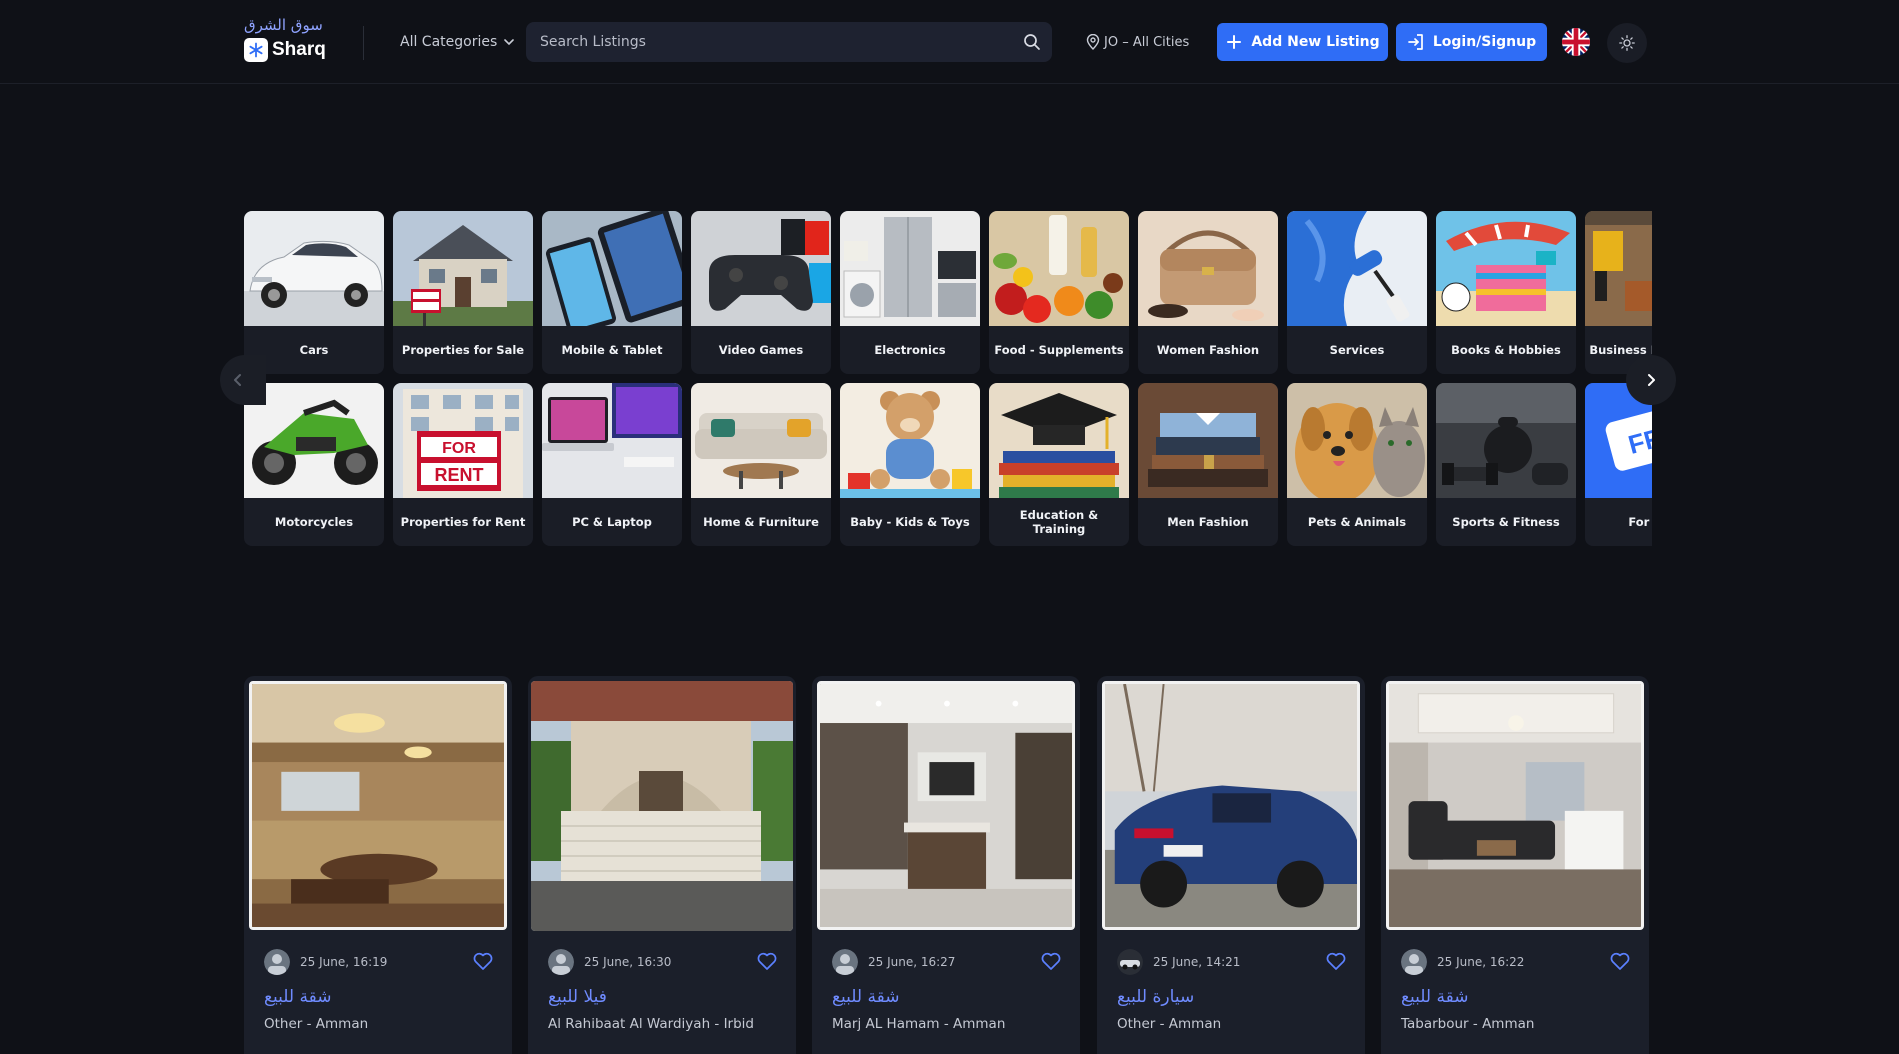 The width and height of the screenshot is (1899, 1054). What do you see at coordinates (577, 997) in the screenshot?
I see `listing-title: فيلا للبيع` at bounding box center [577, 997].